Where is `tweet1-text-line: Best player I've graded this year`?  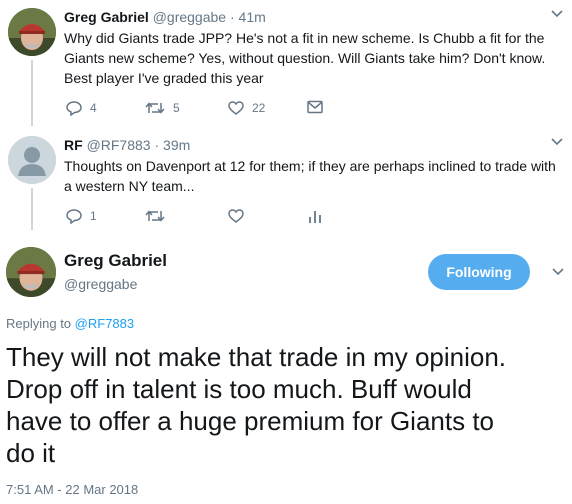 tweet1-text-line: Best player I've graded this year is located at coordinates (164, 78).